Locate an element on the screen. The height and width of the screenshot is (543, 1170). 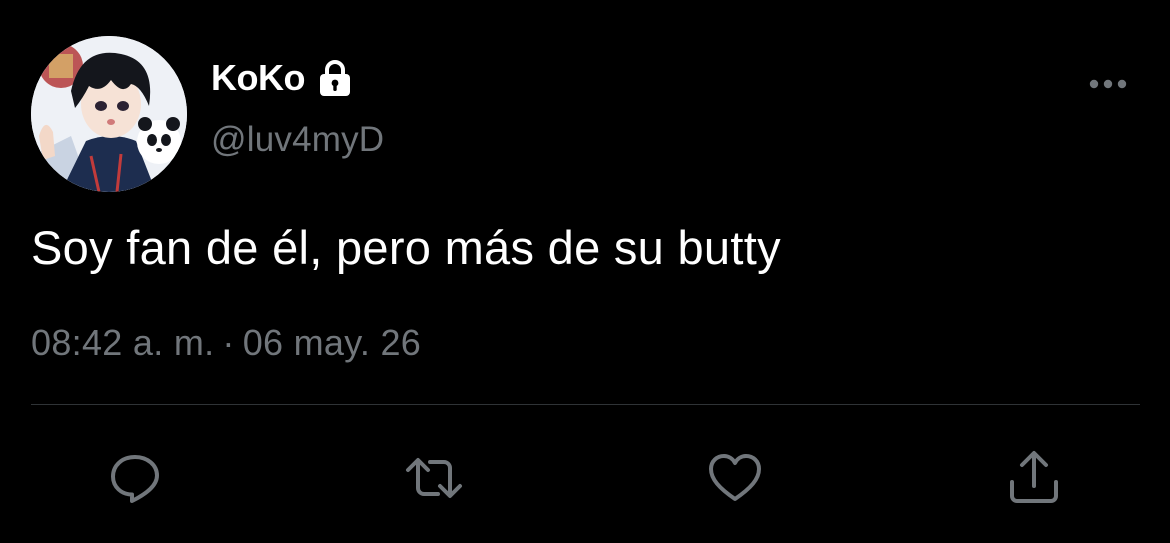
user-handle: @luv4myD is located at coordinates (297, 140).